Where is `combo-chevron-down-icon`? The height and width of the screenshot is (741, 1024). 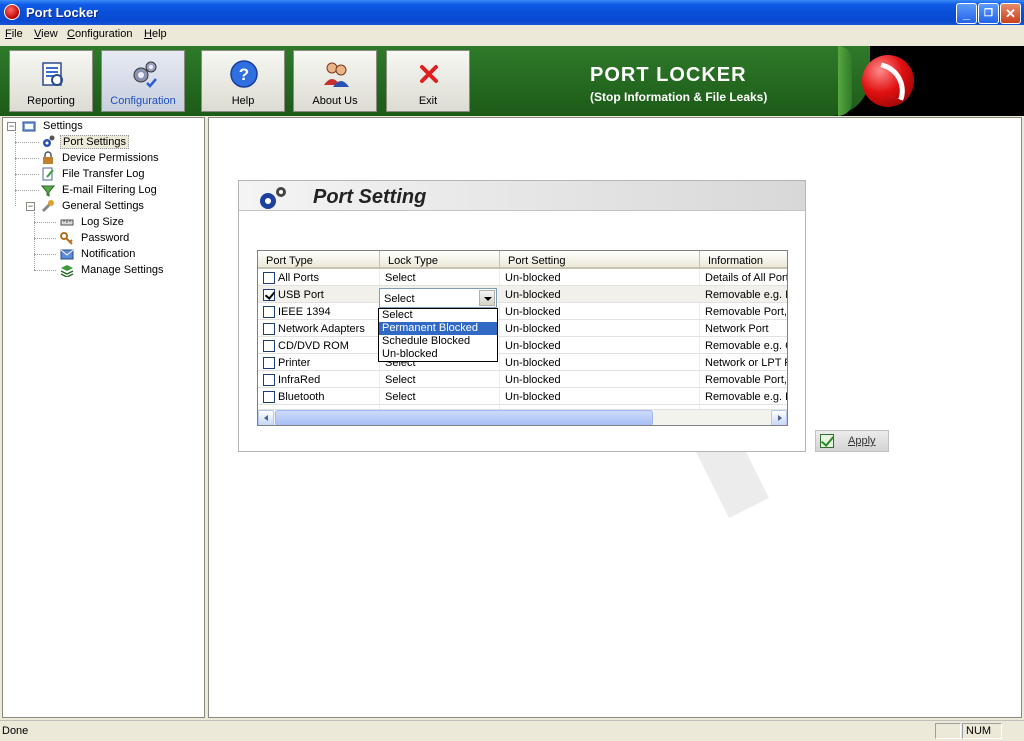
combo-chevron-down-icon is located at coordinates (487, 298).